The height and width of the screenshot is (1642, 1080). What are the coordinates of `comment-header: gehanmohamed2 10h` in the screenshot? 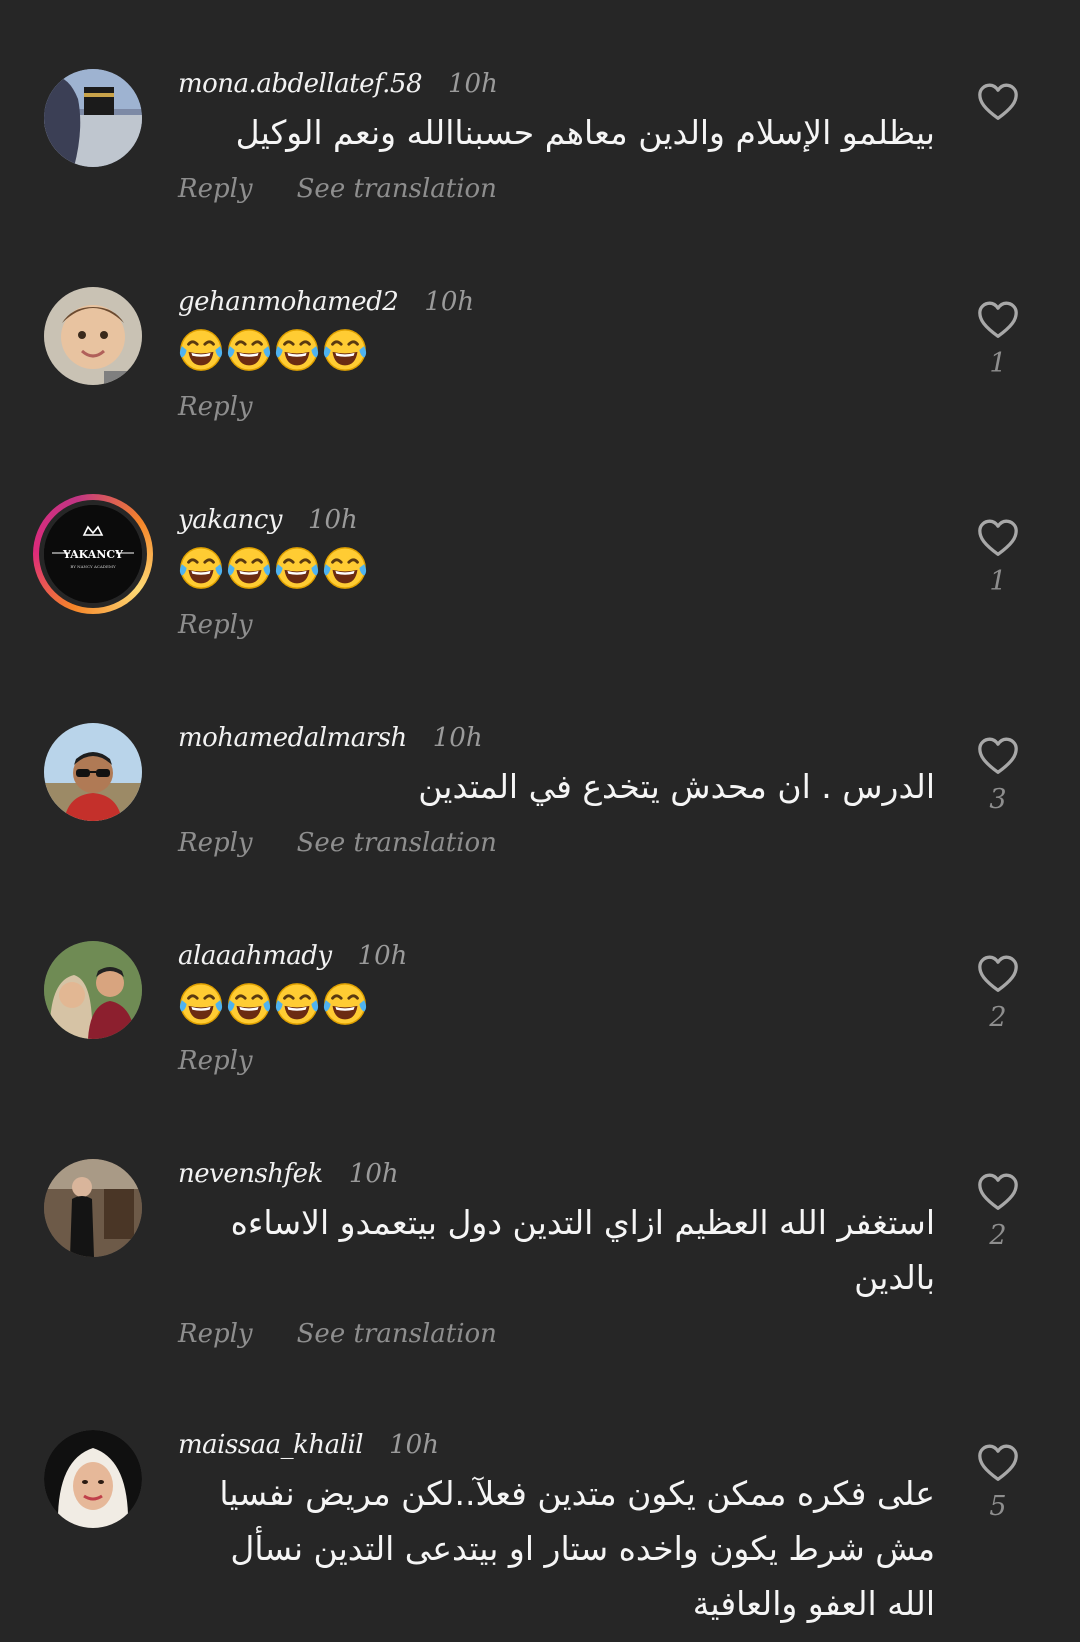 It's located at (326, 305).